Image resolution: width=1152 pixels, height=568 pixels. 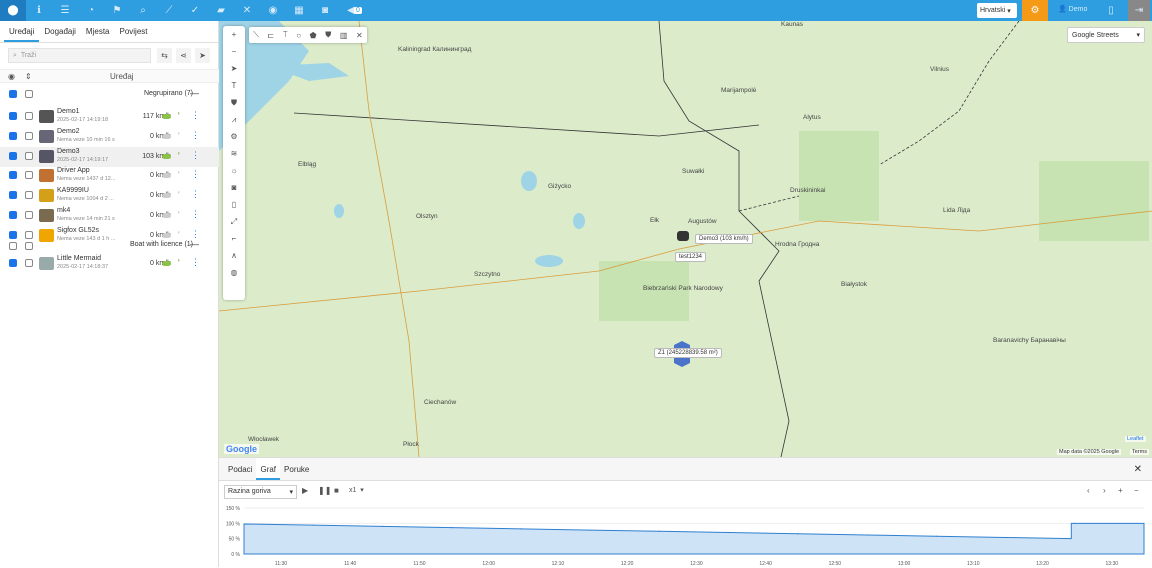 What do you see at coordinates (344, 35) in the screenshot?
I see `trash-icon: ▥` at bounding box center [344, 35].